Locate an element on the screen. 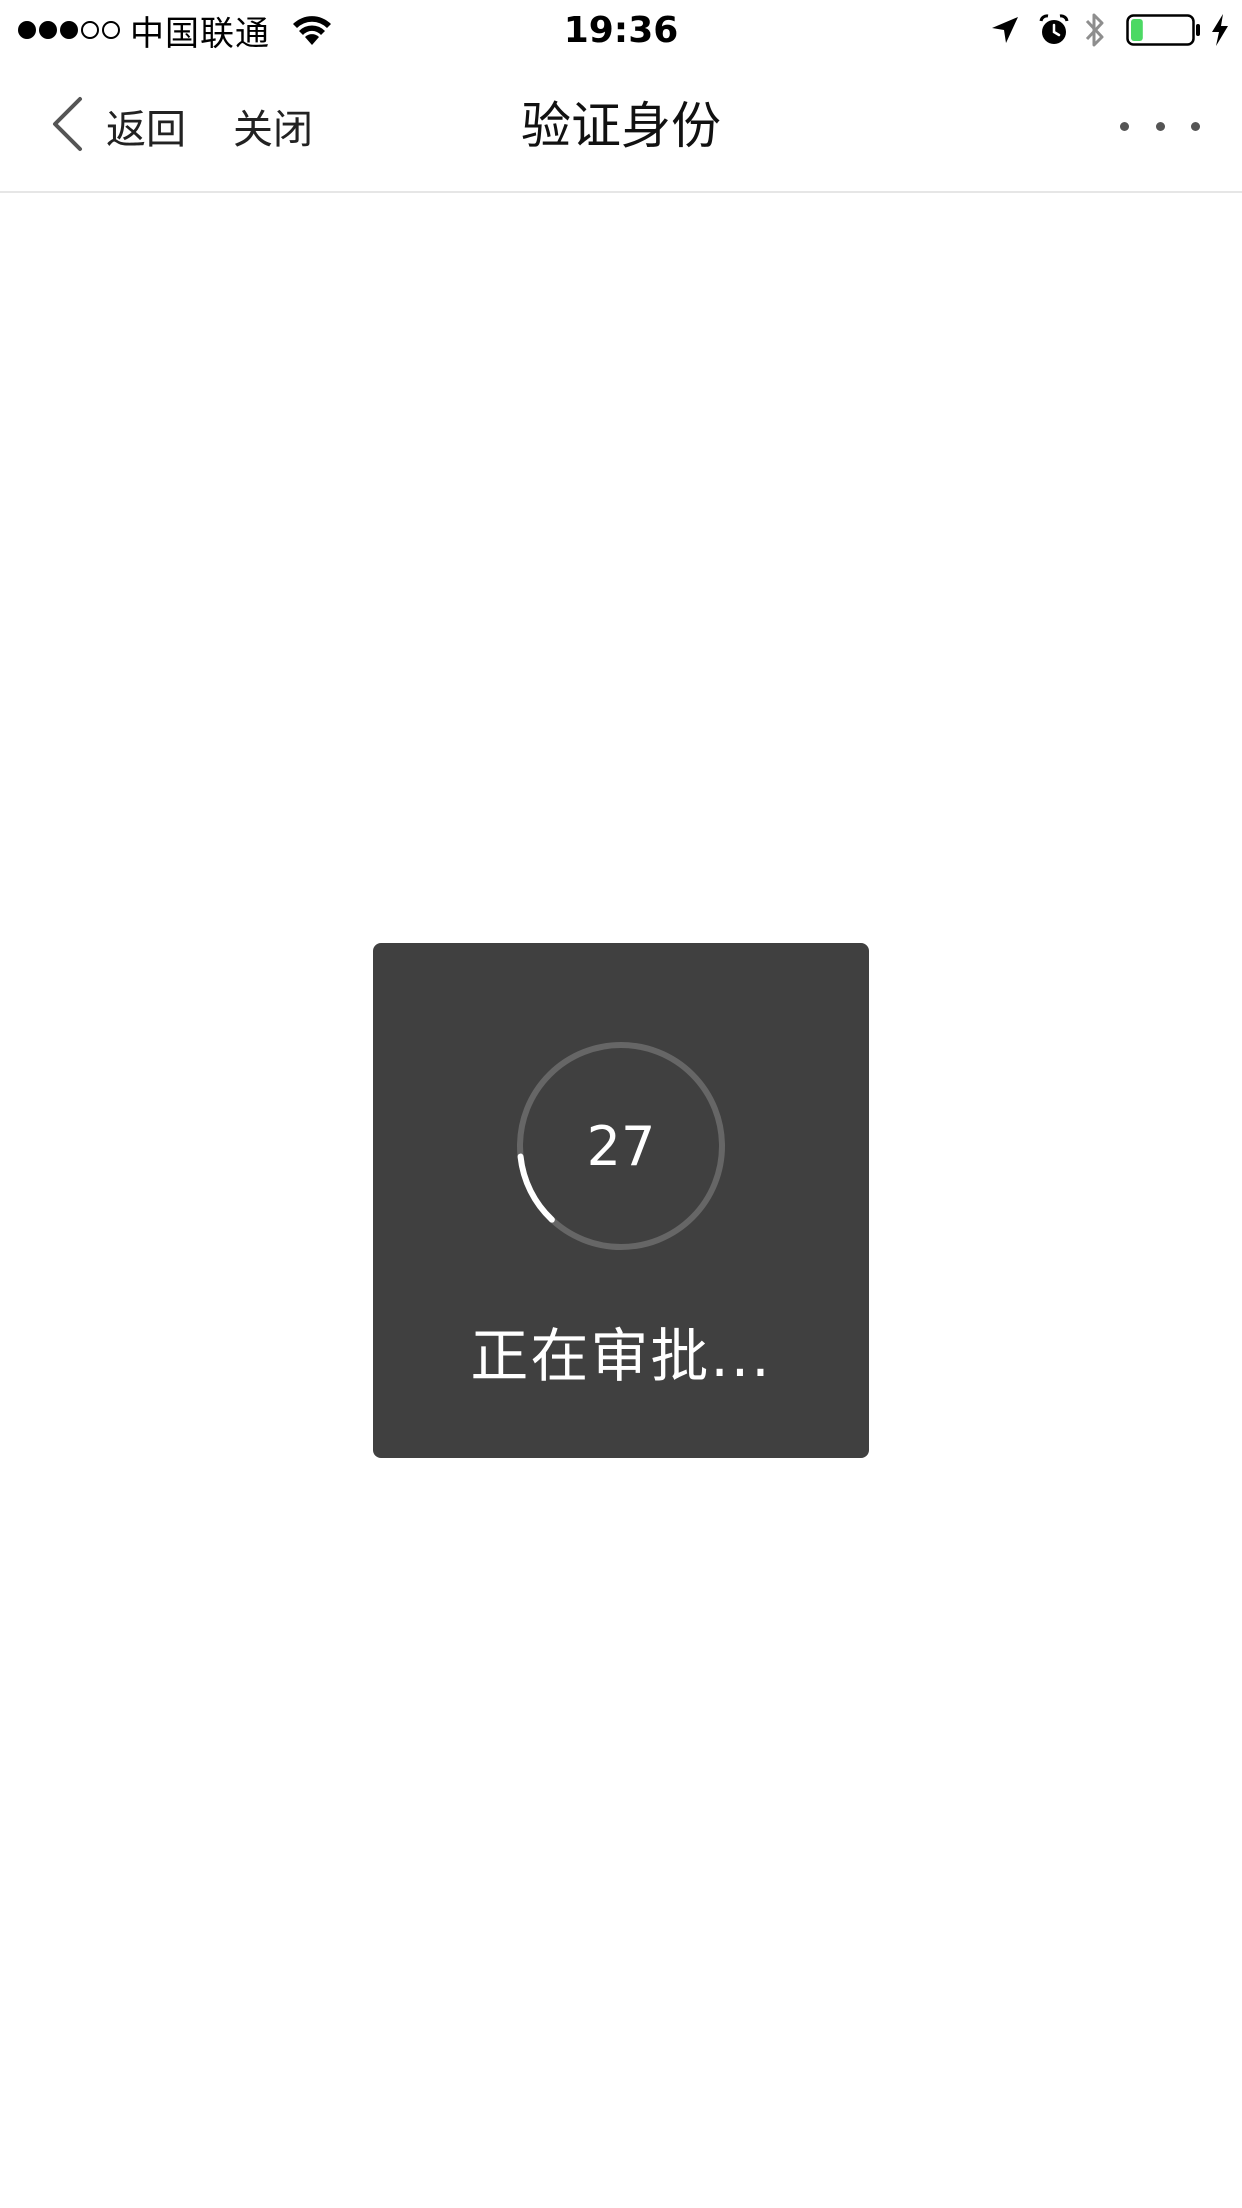 This screenshot has width=1242, height=2208. countdown-number: 27 is located at coordinates (621, 1146).